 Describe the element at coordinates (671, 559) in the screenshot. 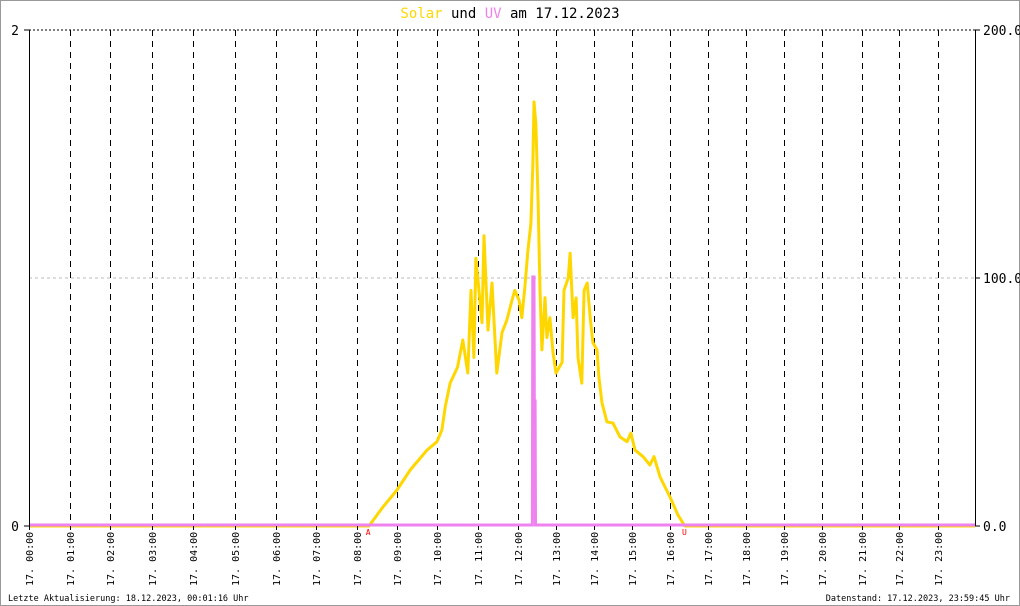

I see `x-tick-label: 17. 16:00` at that location.